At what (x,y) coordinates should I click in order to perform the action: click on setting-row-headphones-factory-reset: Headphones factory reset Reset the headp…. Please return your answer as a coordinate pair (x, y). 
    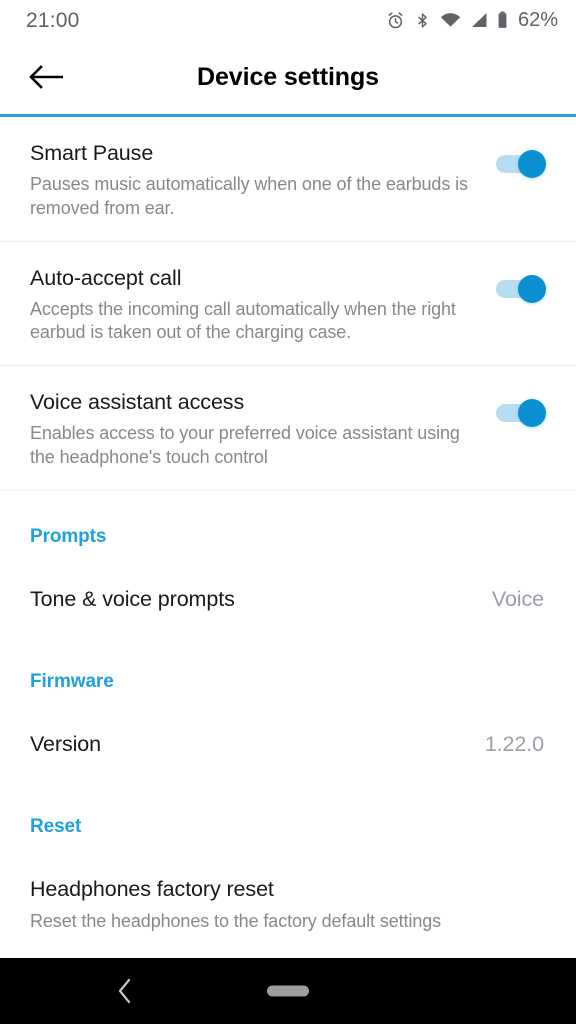
    Looking at the image, I should click on (288, 895).